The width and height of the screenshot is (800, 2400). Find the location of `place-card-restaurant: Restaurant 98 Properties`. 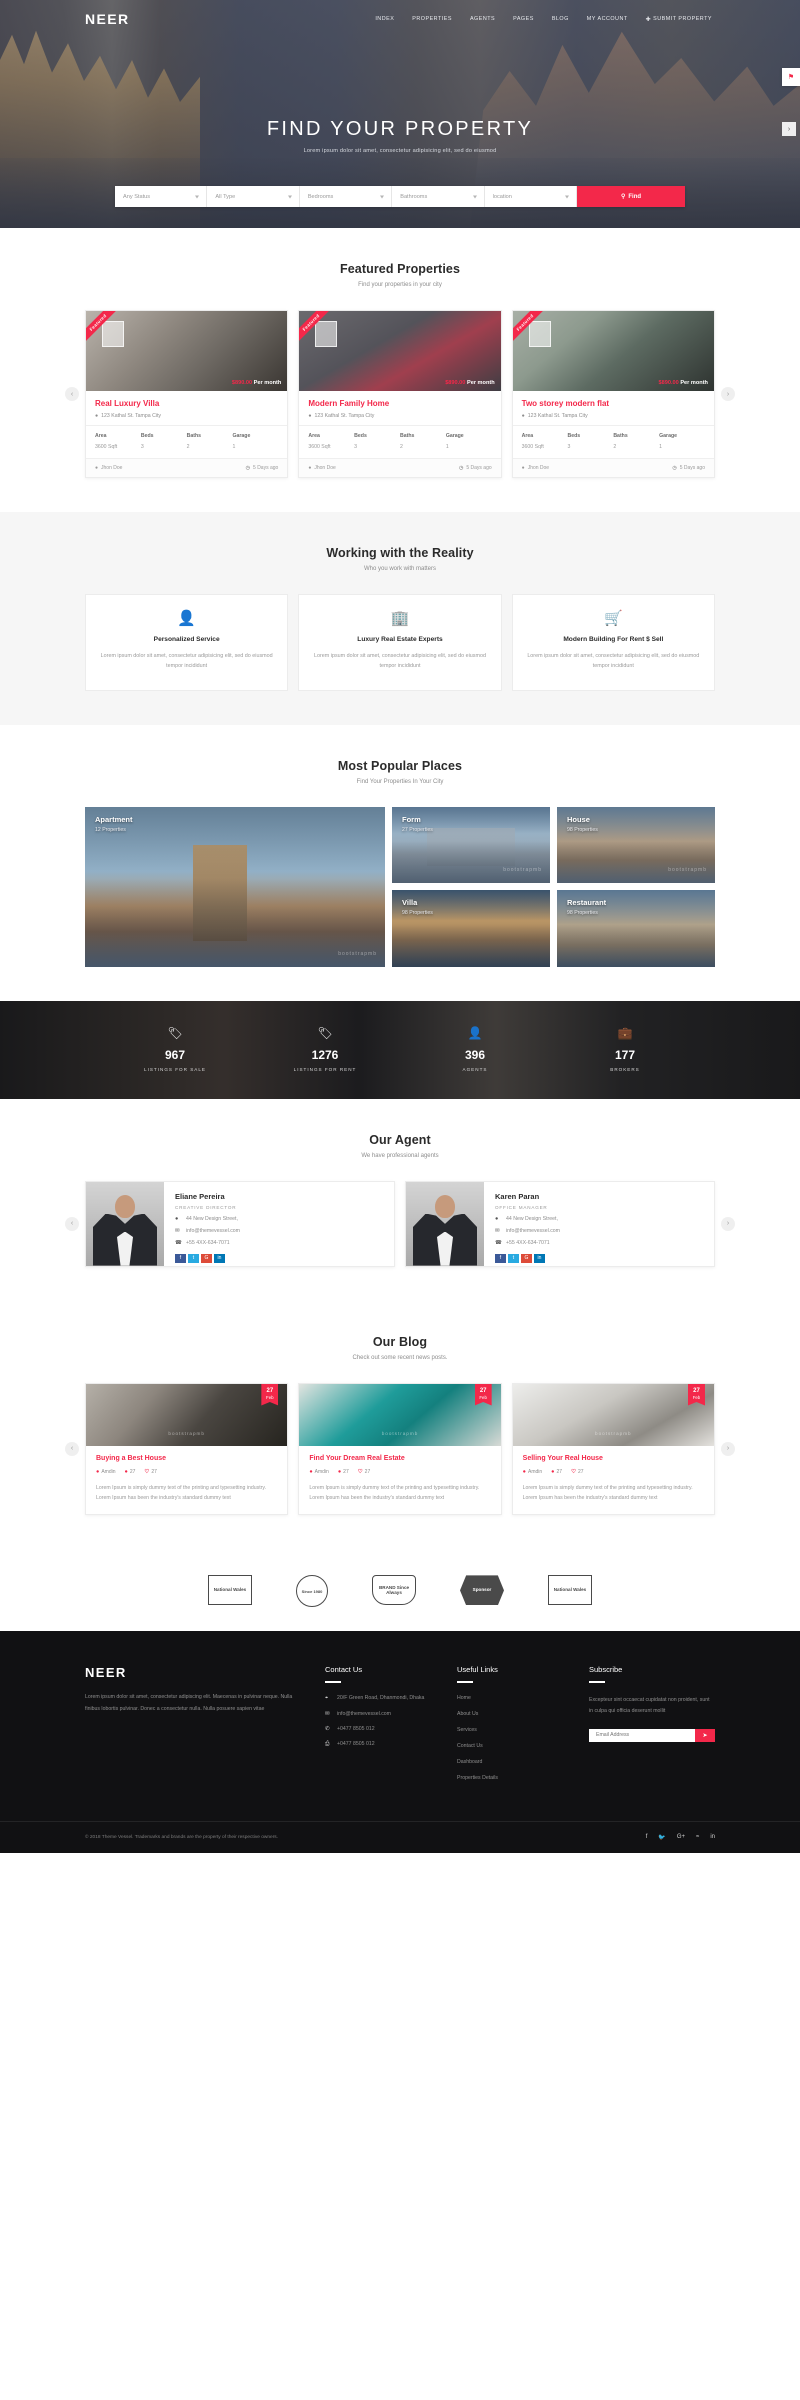

place-card-restaurant: Restaurant 98 Properties is located at coordinates (636, 928).